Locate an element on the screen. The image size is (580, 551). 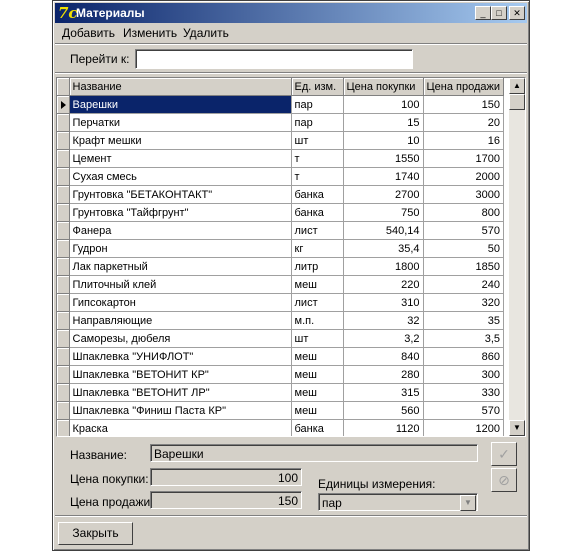
table-row: Фанера лист 540,14 570 is located at coordinates (280, 230).